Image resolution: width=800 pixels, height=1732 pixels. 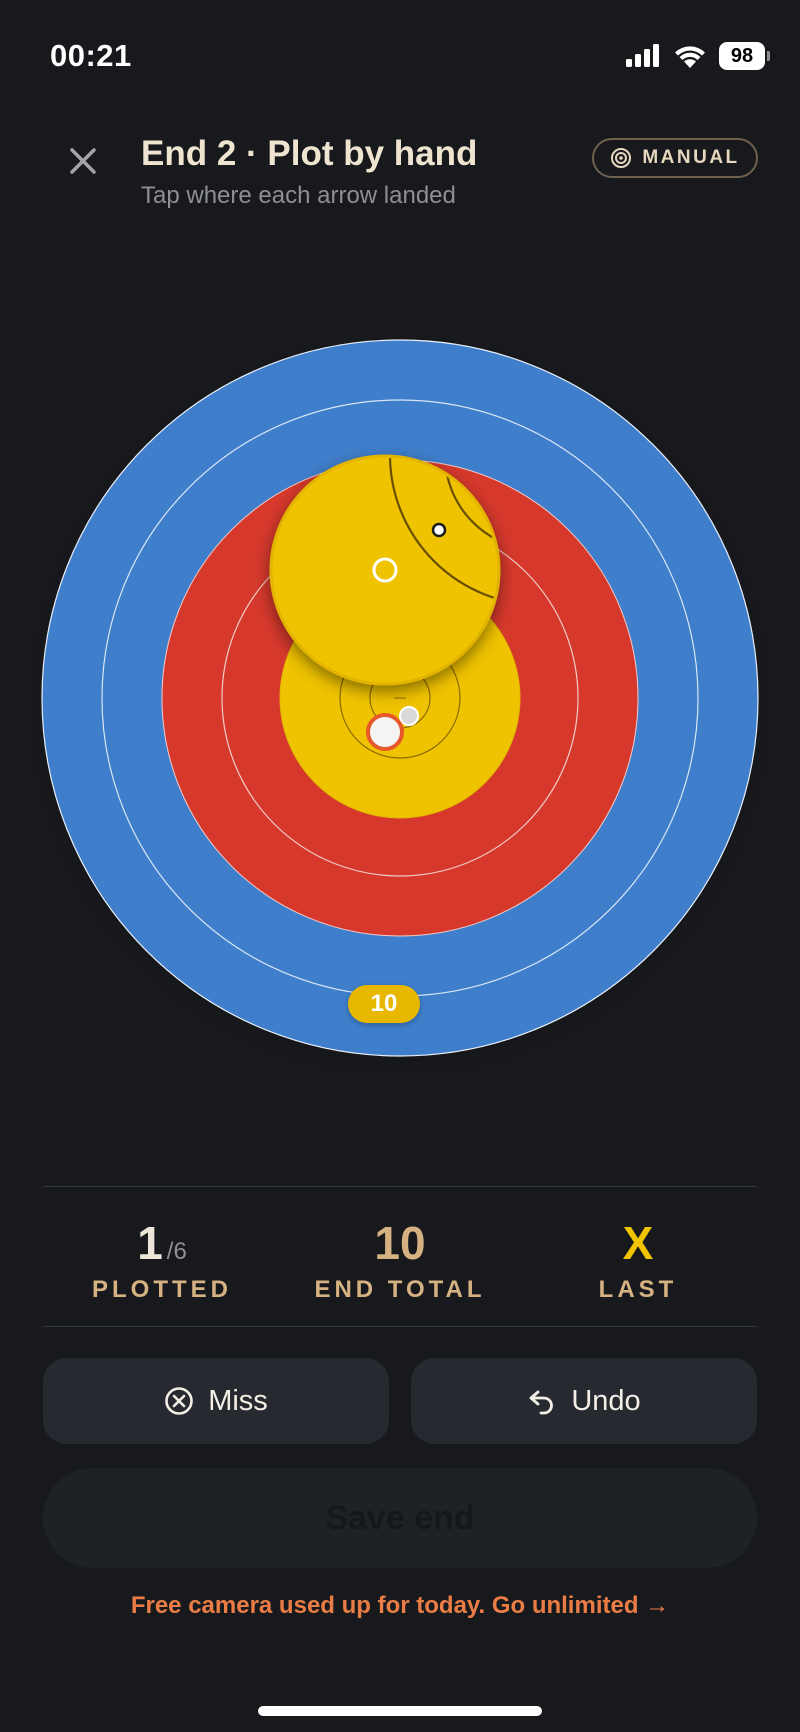 I want to click on plotted-total: /6, so click(x=176, y=1251).